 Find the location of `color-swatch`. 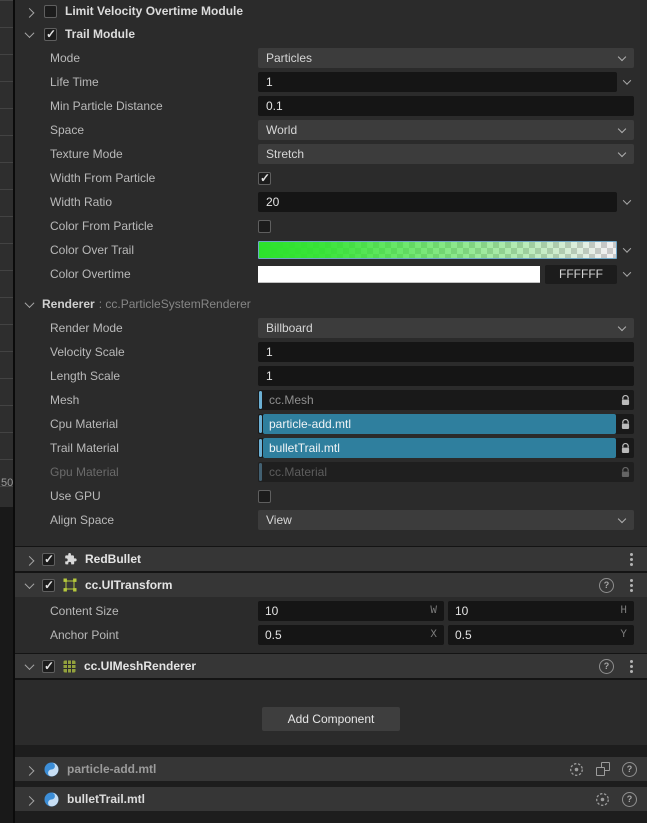

color-swatch is located at coordinates (399, 274).